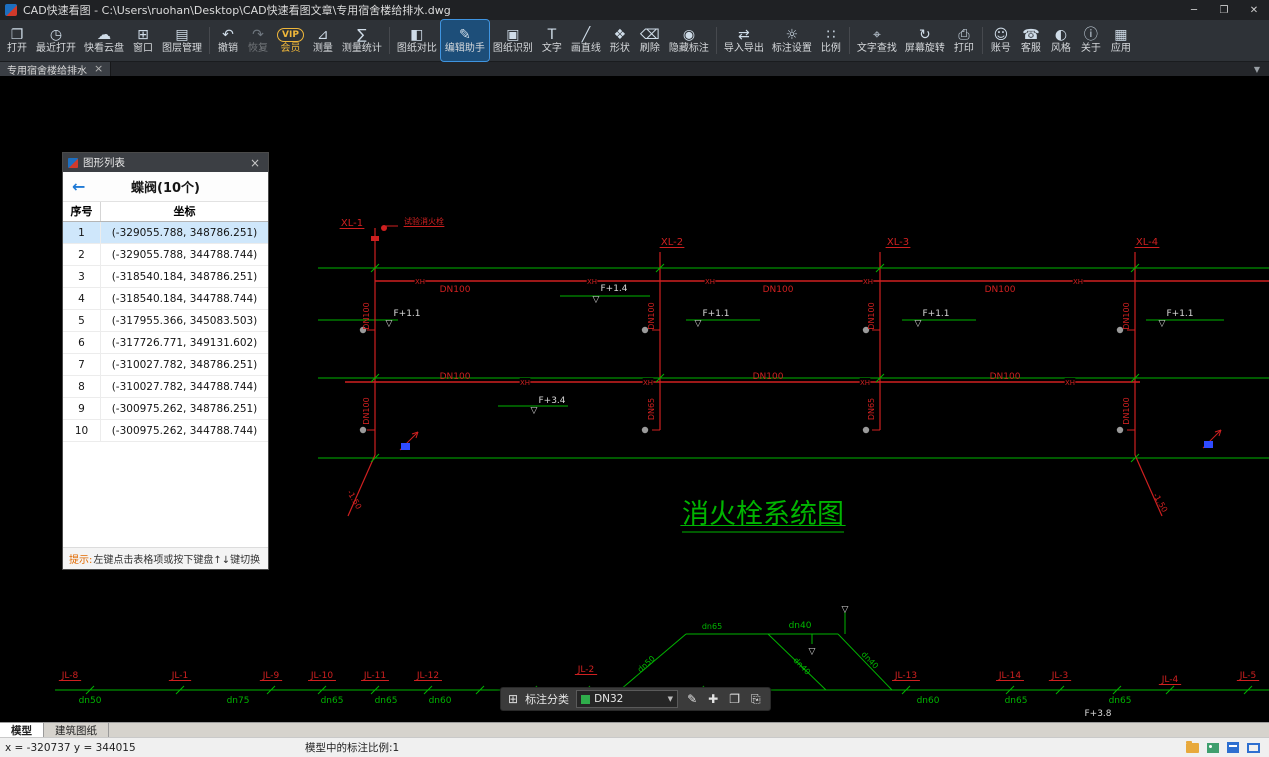 This screenshot has width=1269, height=757. What do you see at coordinates (964, 34) in the screenshot?
I see `print-icon: ⎙` at bounding box center [964, 34].